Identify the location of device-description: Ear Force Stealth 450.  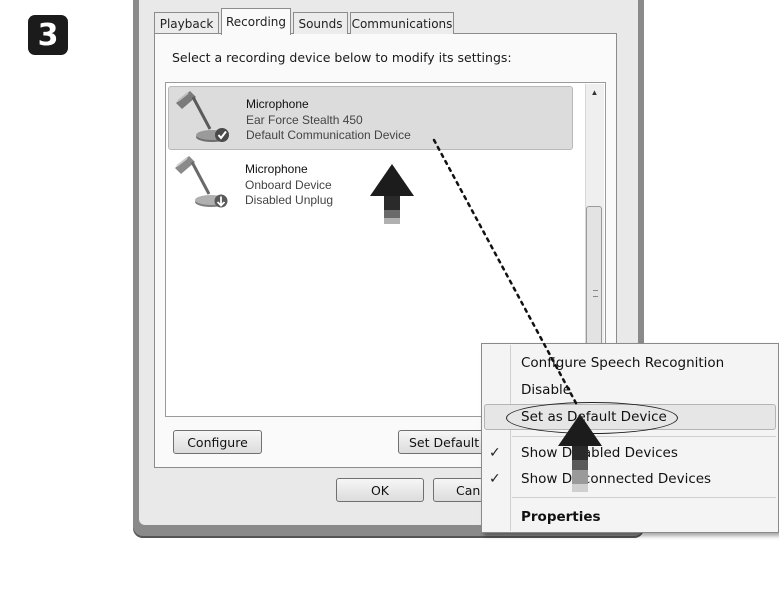
(304, 119).